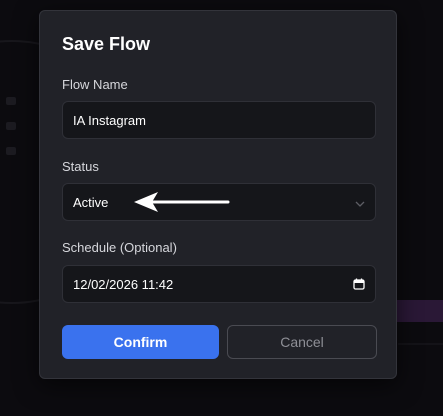 The height and width of the screenshot is (416, 443). Describe the element at coordinates (420, 344) in the screenshot. I see `background-divider` at that location.